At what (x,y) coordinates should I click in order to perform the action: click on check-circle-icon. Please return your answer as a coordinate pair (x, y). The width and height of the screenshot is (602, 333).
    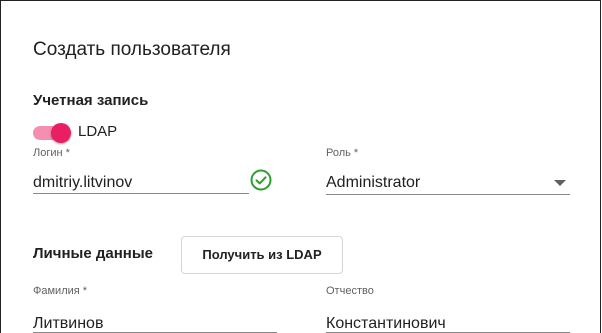
    Looking at the image, I should click on (261, 180).